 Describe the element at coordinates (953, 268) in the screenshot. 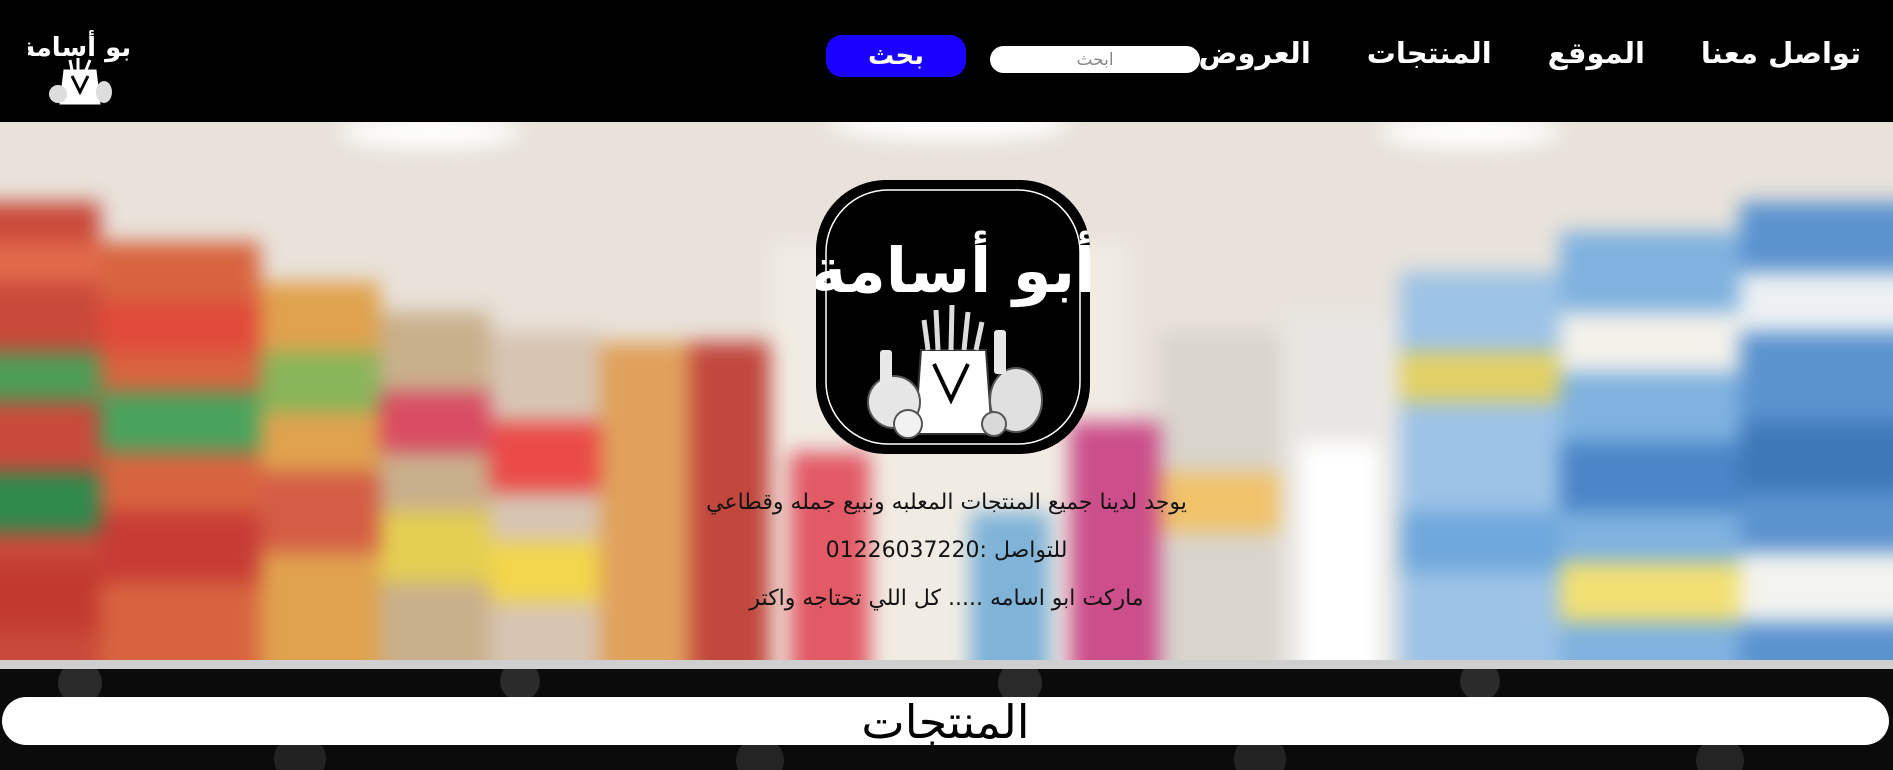

I see `hero-logo-text: أبو أسامة` at that location.